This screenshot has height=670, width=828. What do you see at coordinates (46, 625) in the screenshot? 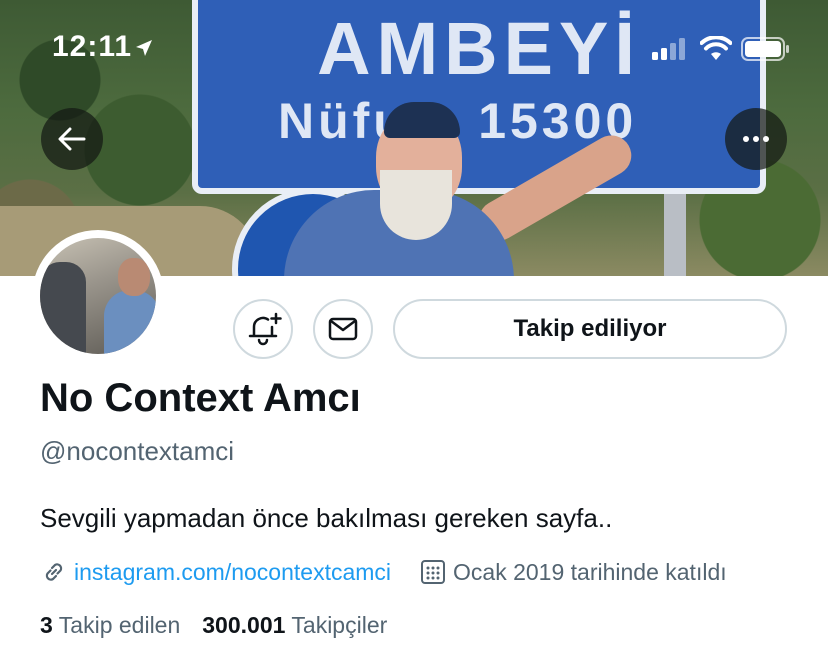
I see `following-count: 3` at bounding box center [46, 625].